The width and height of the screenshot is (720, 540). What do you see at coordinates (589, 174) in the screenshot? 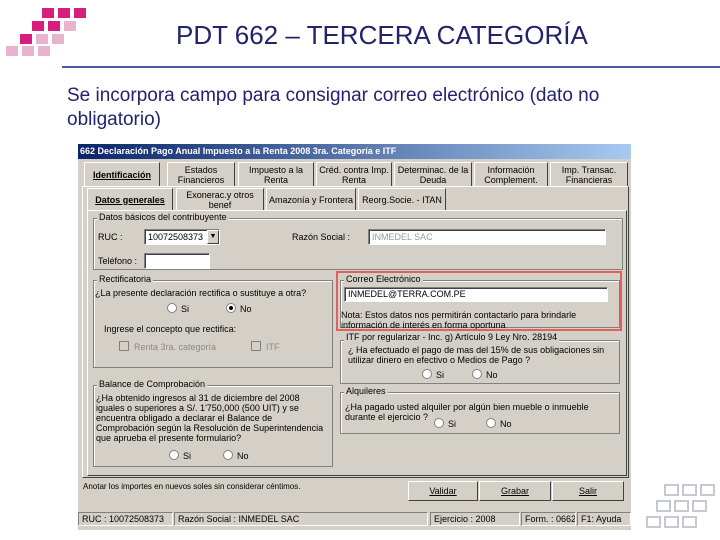
I see `tab-imp-transac-financieras: Imp. Transac. Financieras` at bounding box center [589, 174].